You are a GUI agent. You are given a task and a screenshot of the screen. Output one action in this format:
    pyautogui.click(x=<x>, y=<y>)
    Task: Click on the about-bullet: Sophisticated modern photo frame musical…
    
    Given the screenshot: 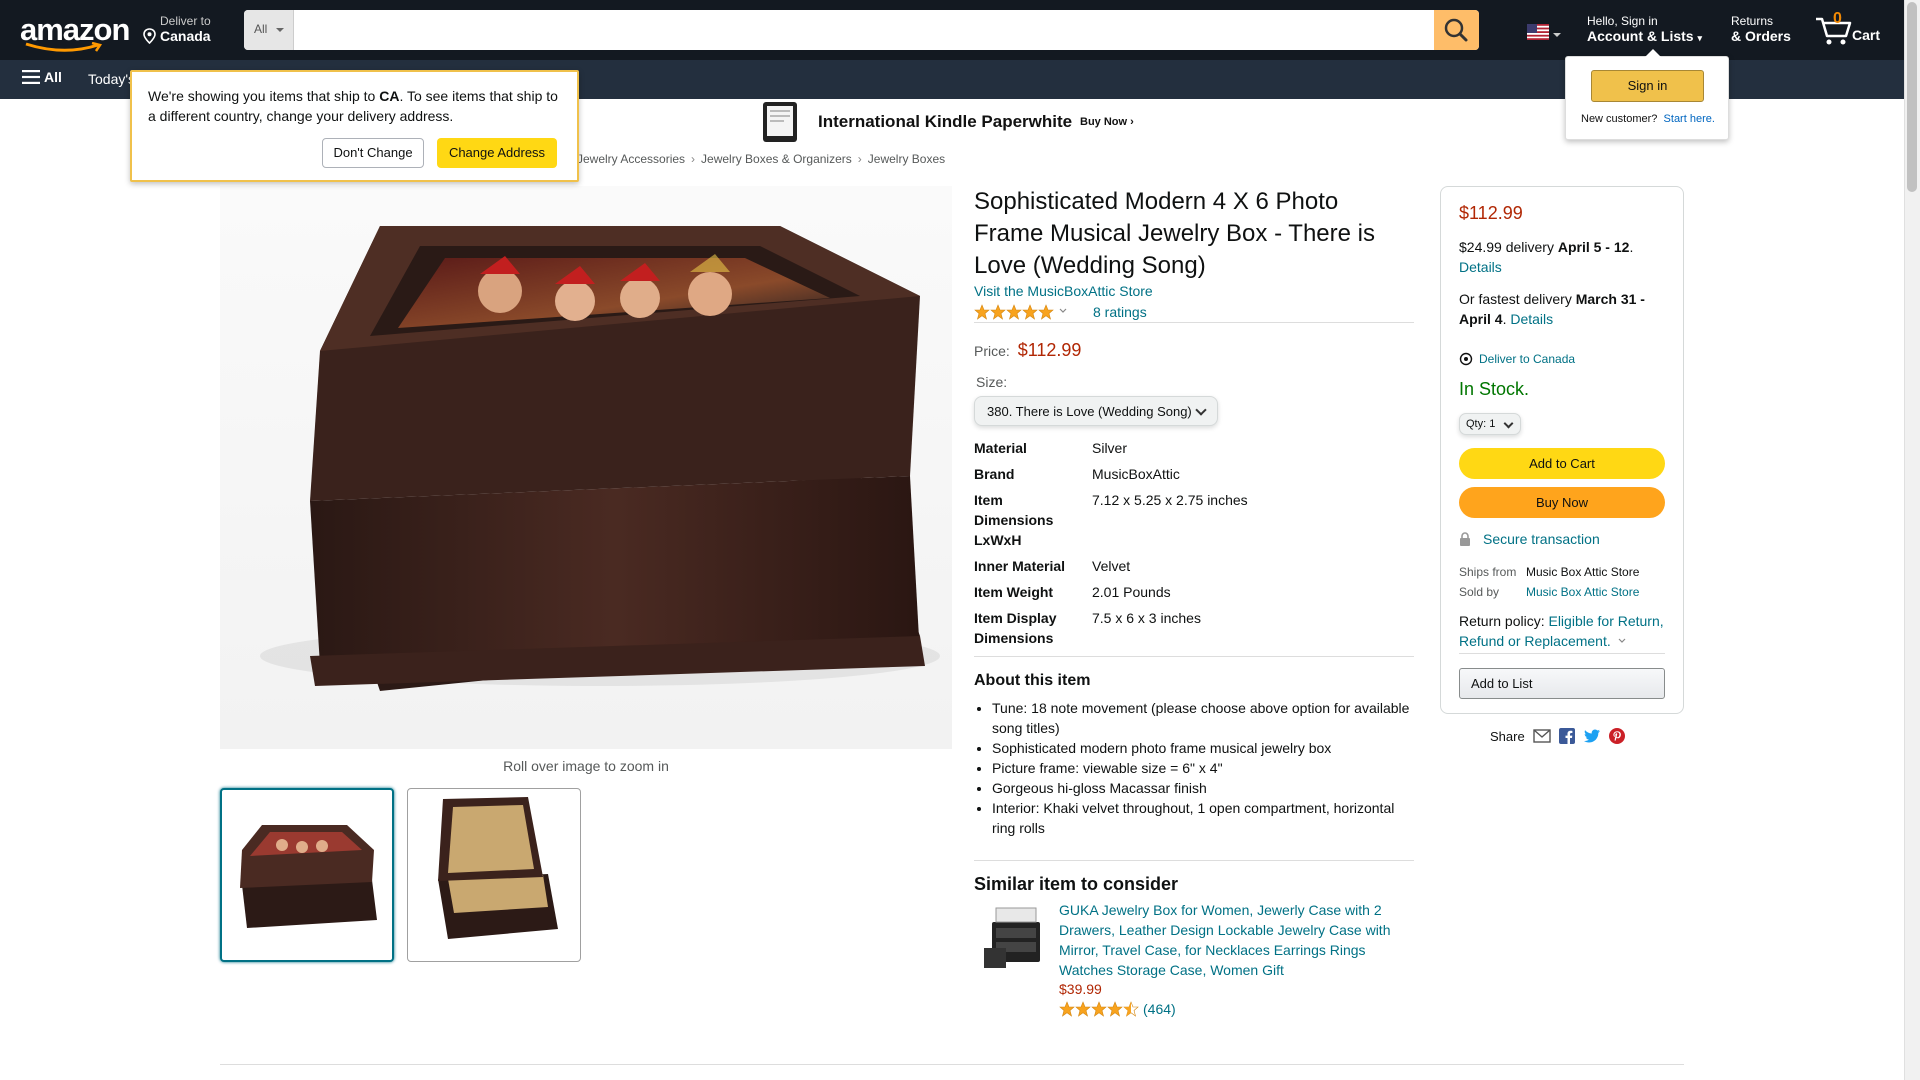 What is the action you would take?
    pyautogui.click(x=1205, y=748)
    